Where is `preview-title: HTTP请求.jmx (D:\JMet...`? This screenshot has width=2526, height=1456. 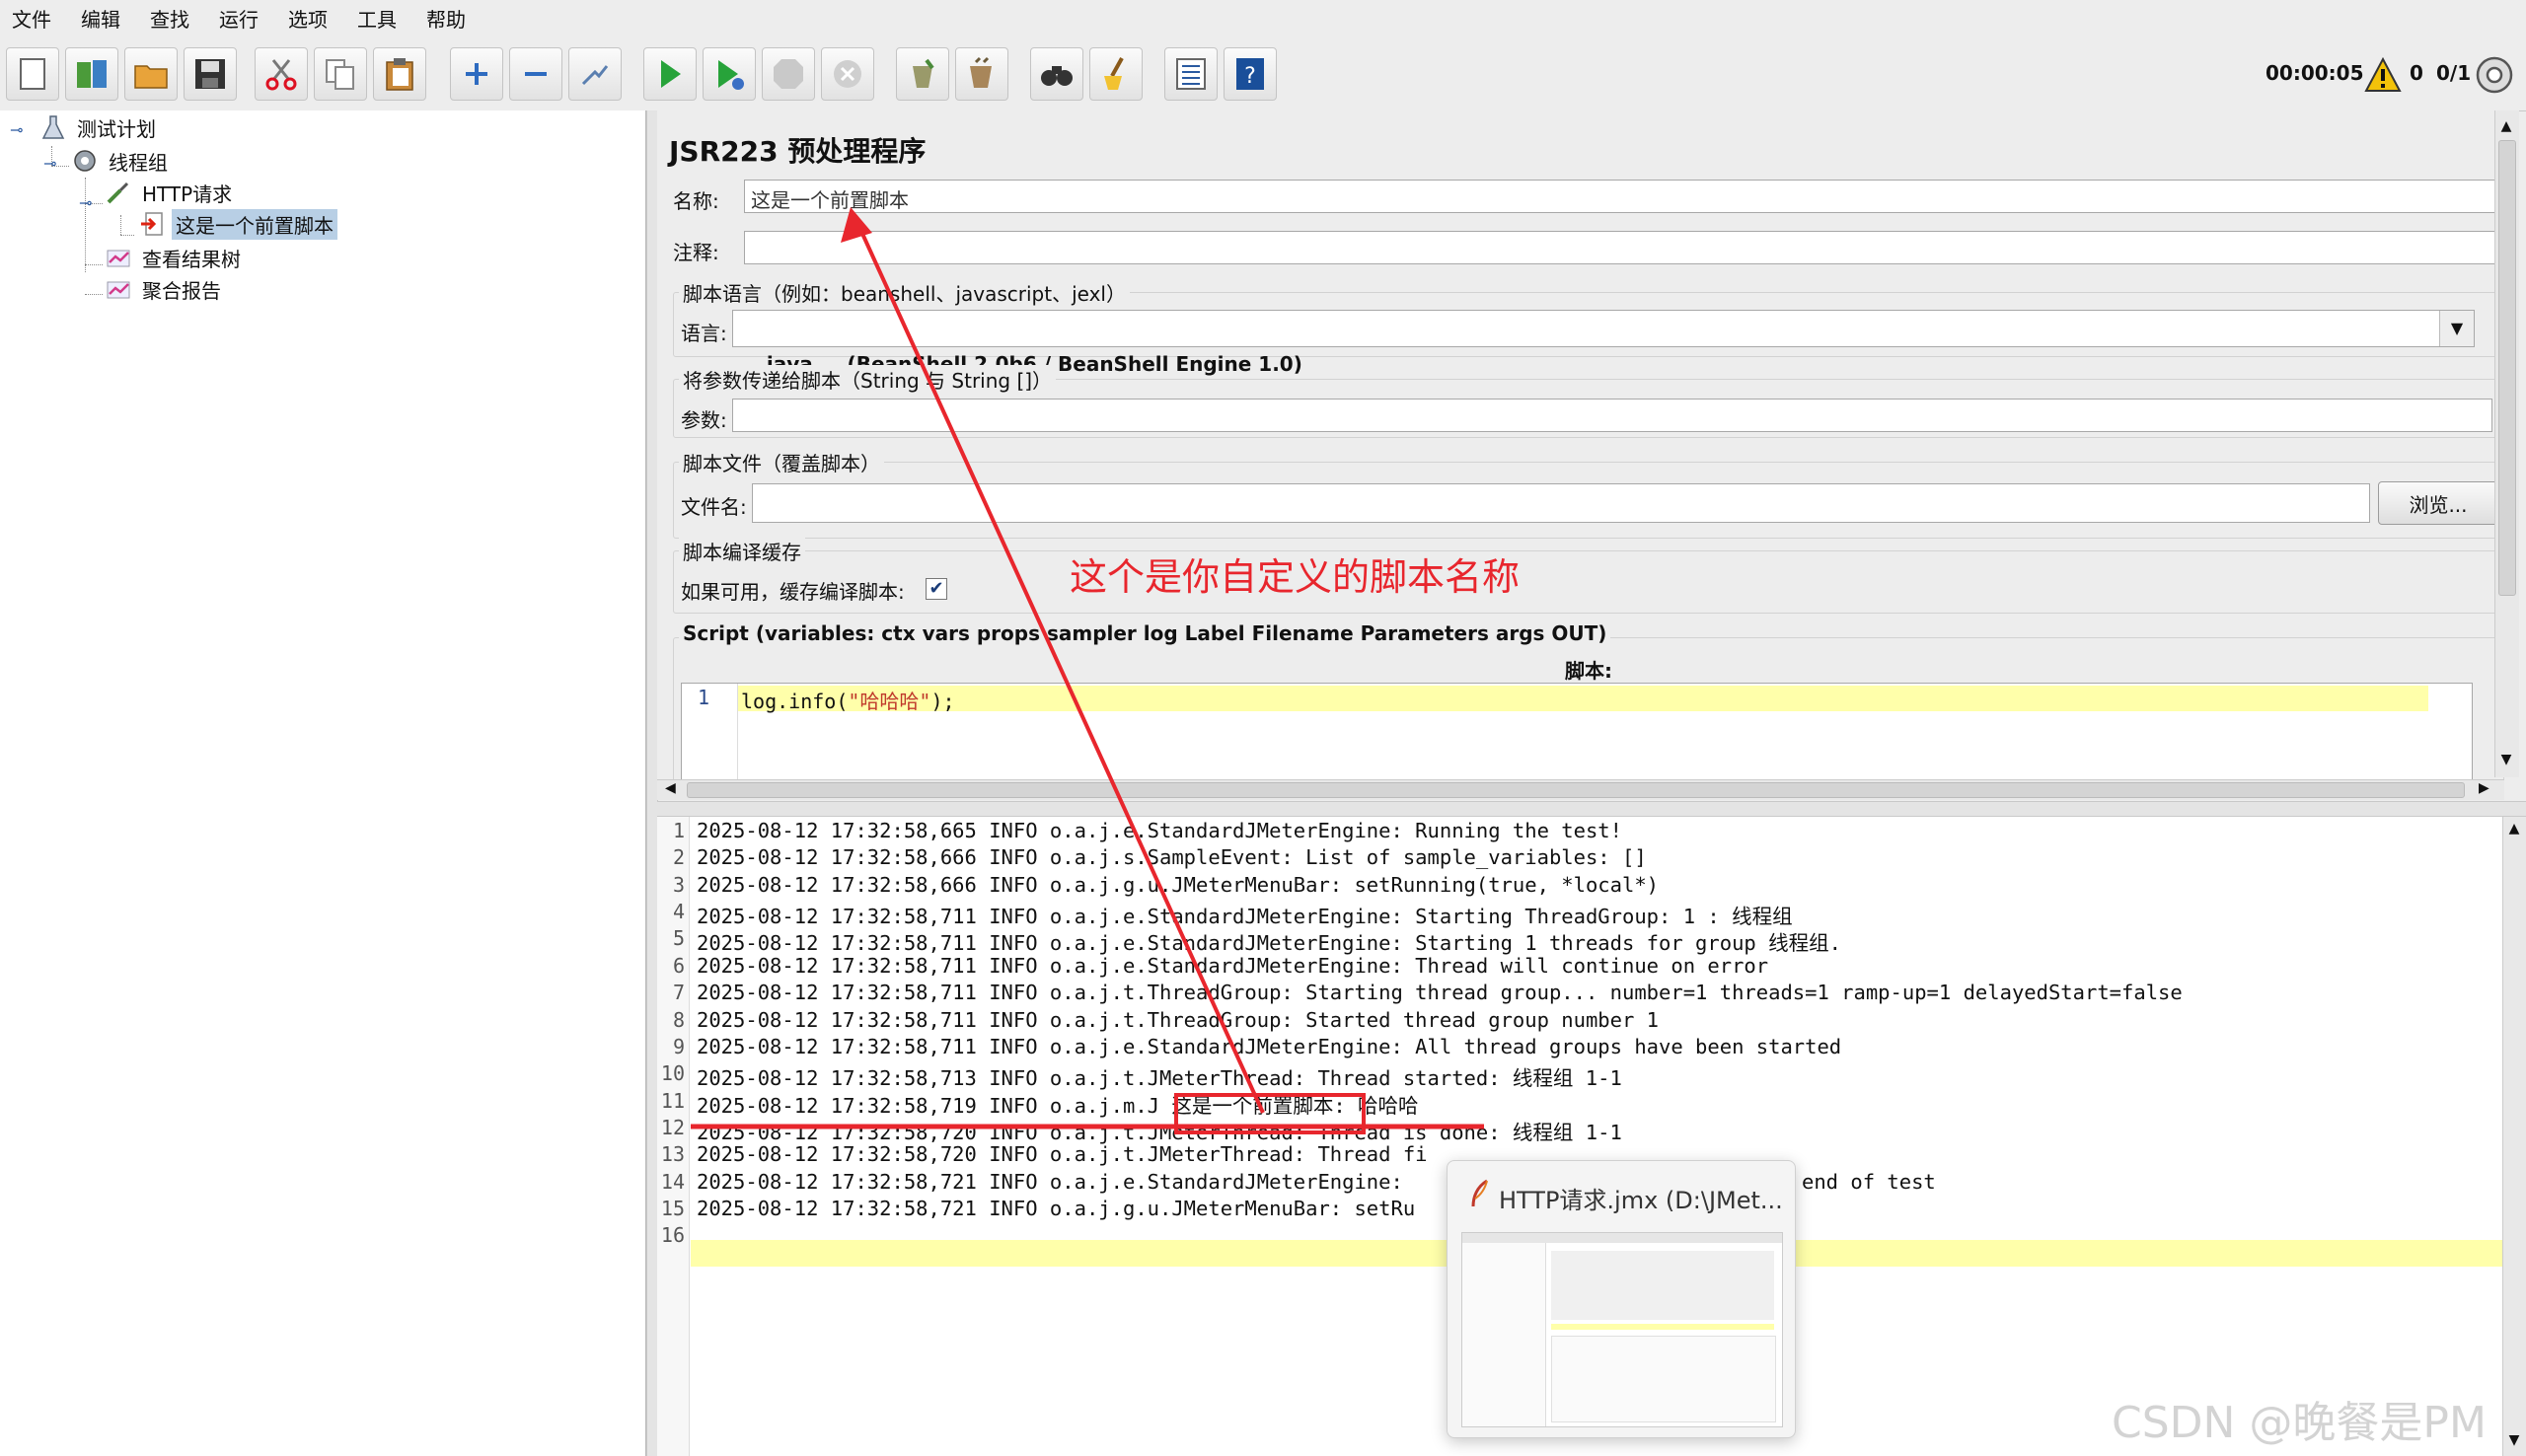
preview-title: HTTP请求.jmx (D:\JMet... is located at coordinates (1641, 1200).